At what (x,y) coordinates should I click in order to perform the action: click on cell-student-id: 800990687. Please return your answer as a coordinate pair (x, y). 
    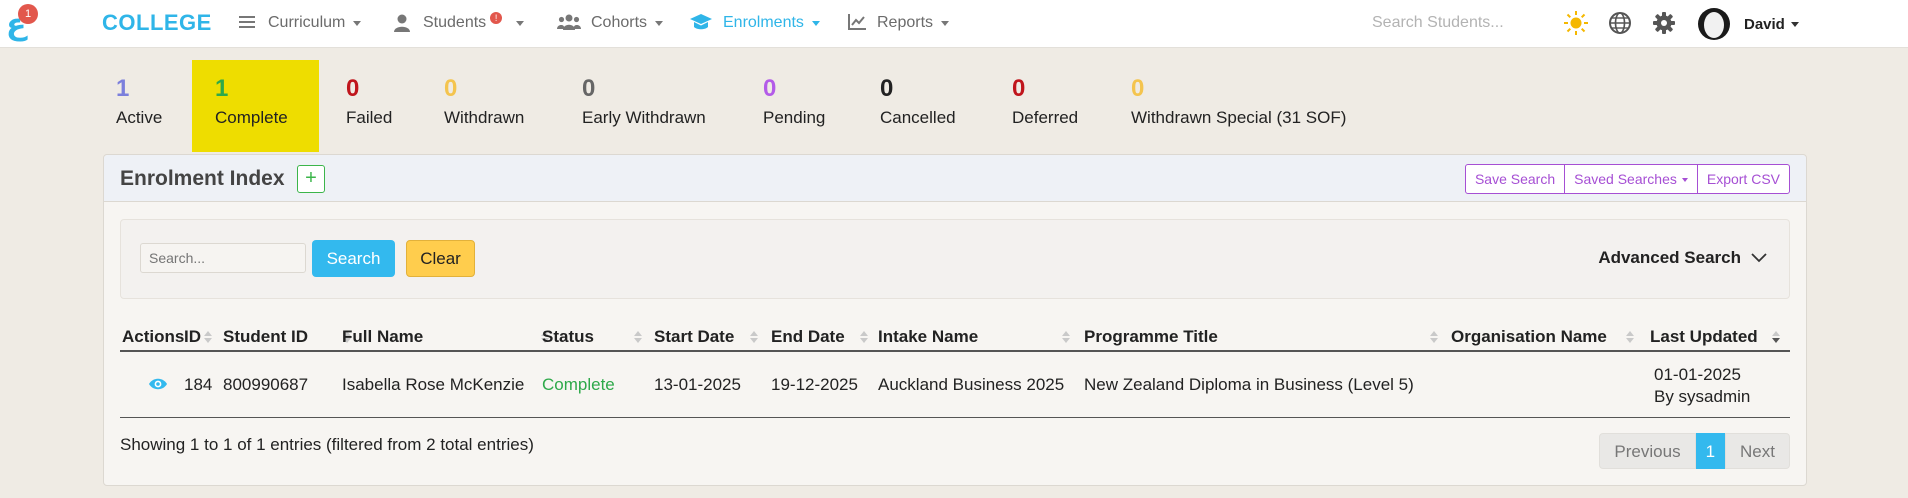
    Looking at the image, I should click on (266, 384).